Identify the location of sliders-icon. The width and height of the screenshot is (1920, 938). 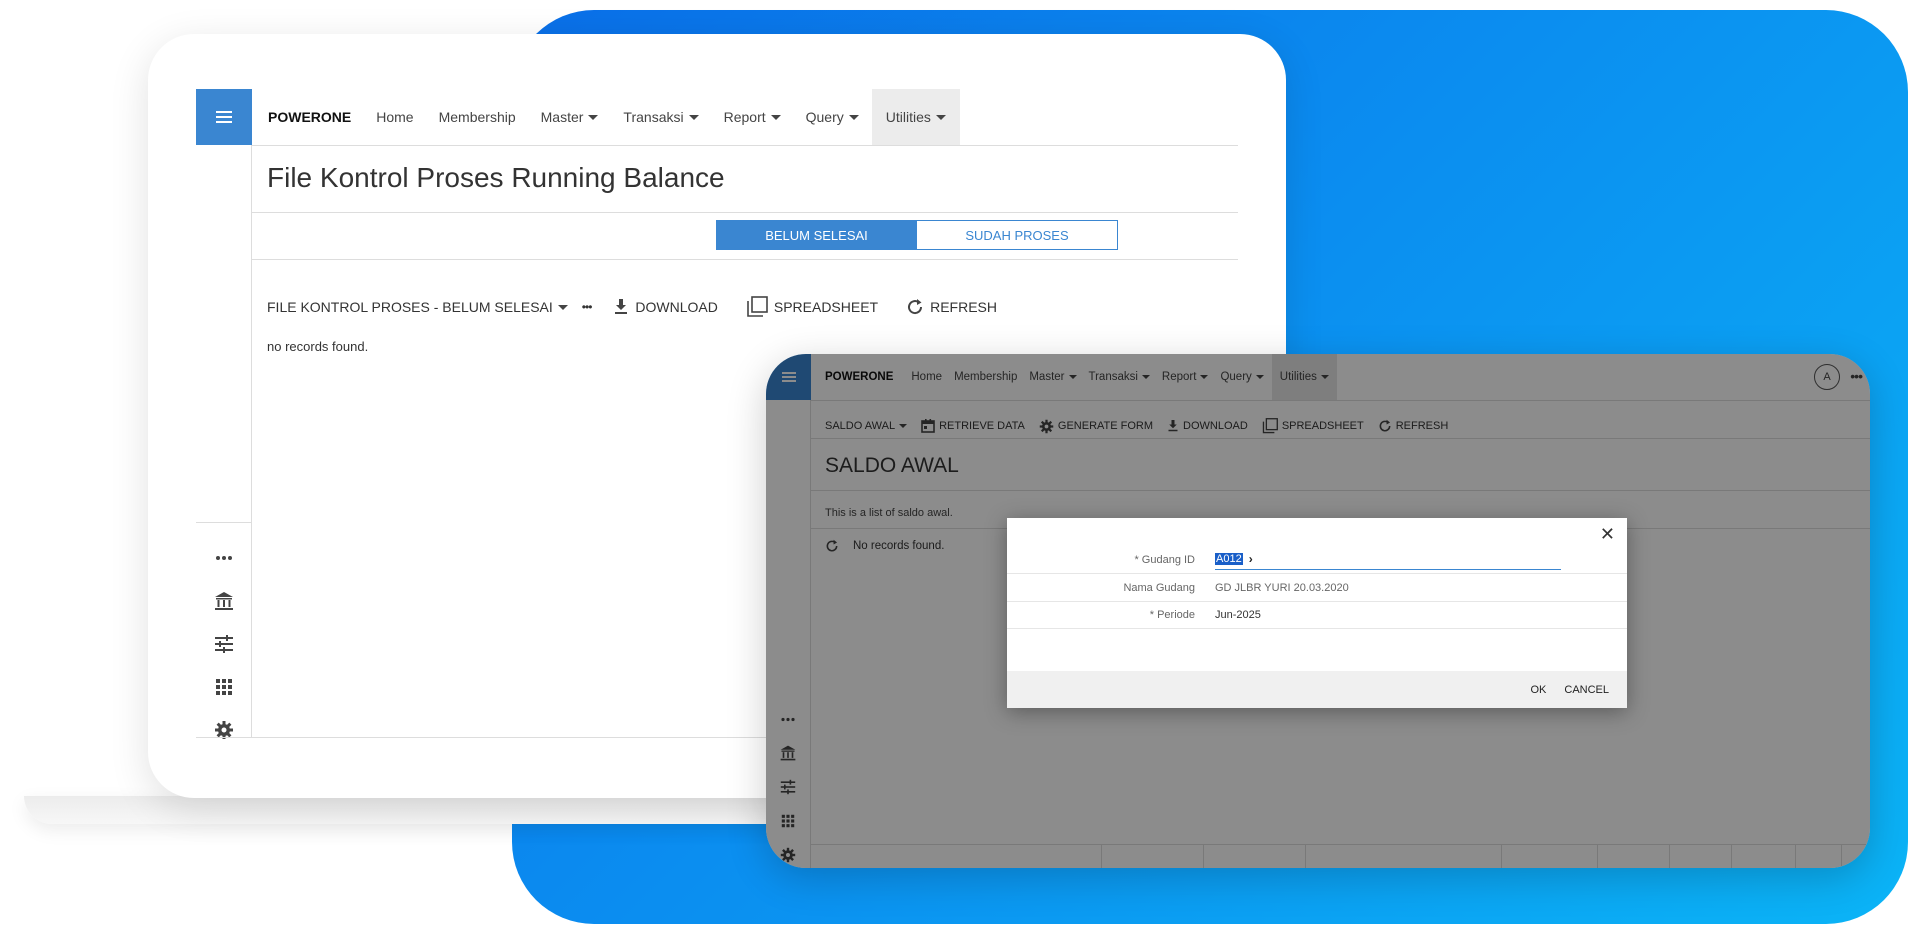
(224, 643).